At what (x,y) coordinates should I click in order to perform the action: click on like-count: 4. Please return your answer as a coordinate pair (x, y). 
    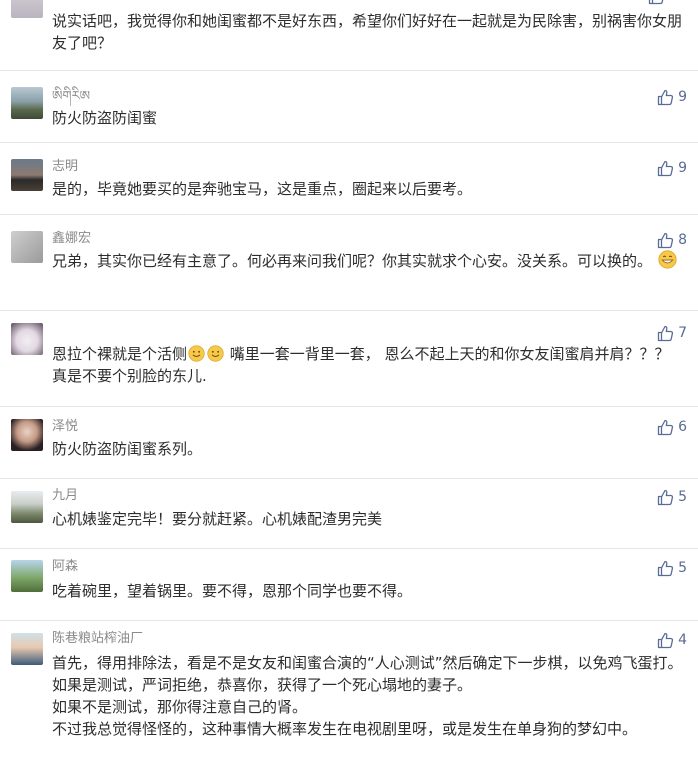
    Looking at the image, I should click on (682, 640).